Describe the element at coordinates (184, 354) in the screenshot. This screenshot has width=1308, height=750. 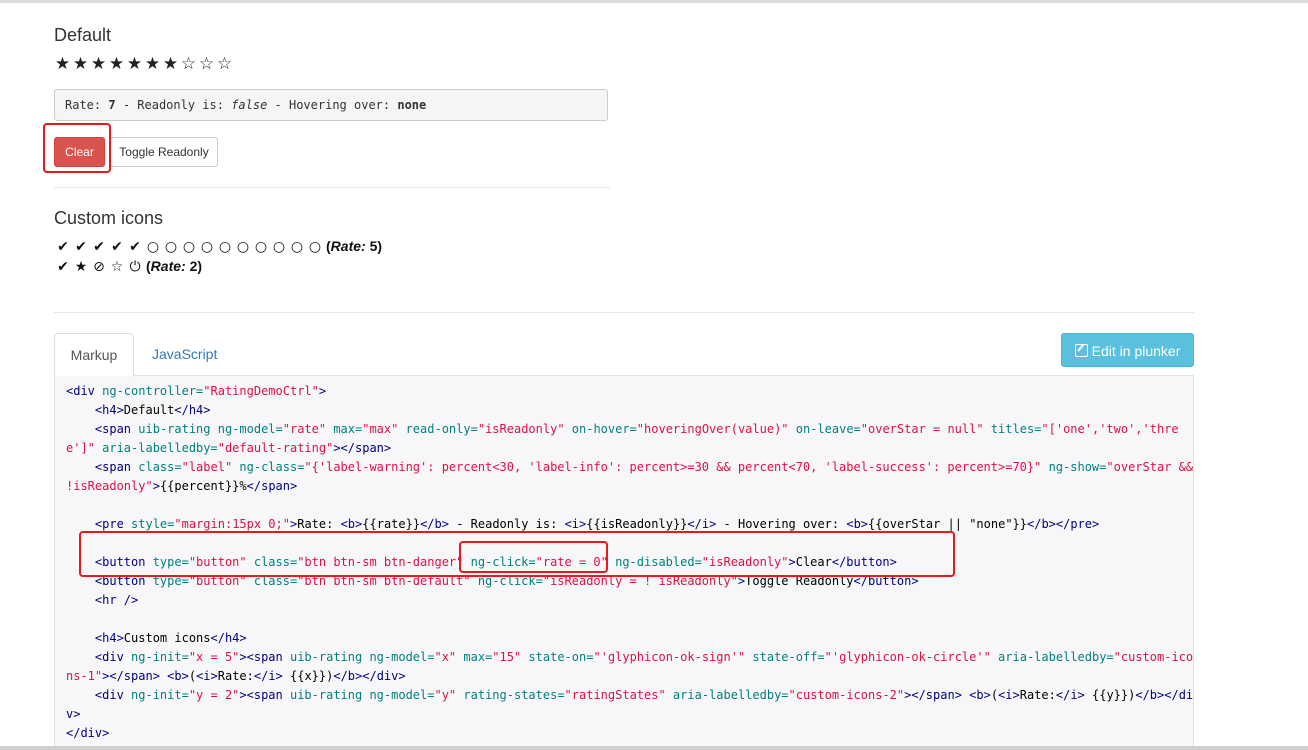
I see `tab-javascript: JavaScript` at that location.